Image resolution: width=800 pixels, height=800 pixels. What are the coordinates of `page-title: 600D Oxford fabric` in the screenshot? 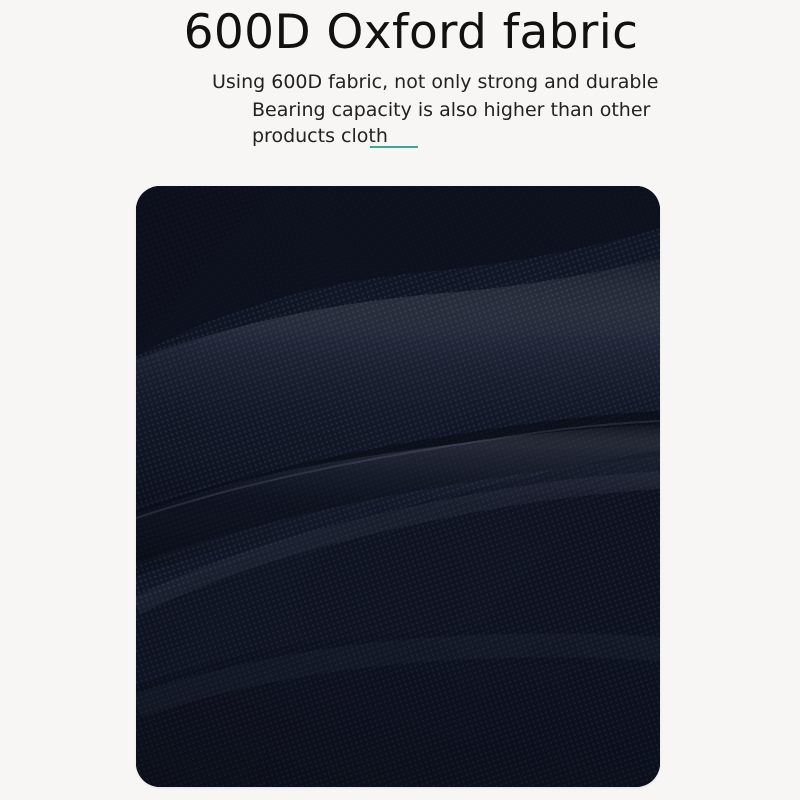 It's located at (411, 32).